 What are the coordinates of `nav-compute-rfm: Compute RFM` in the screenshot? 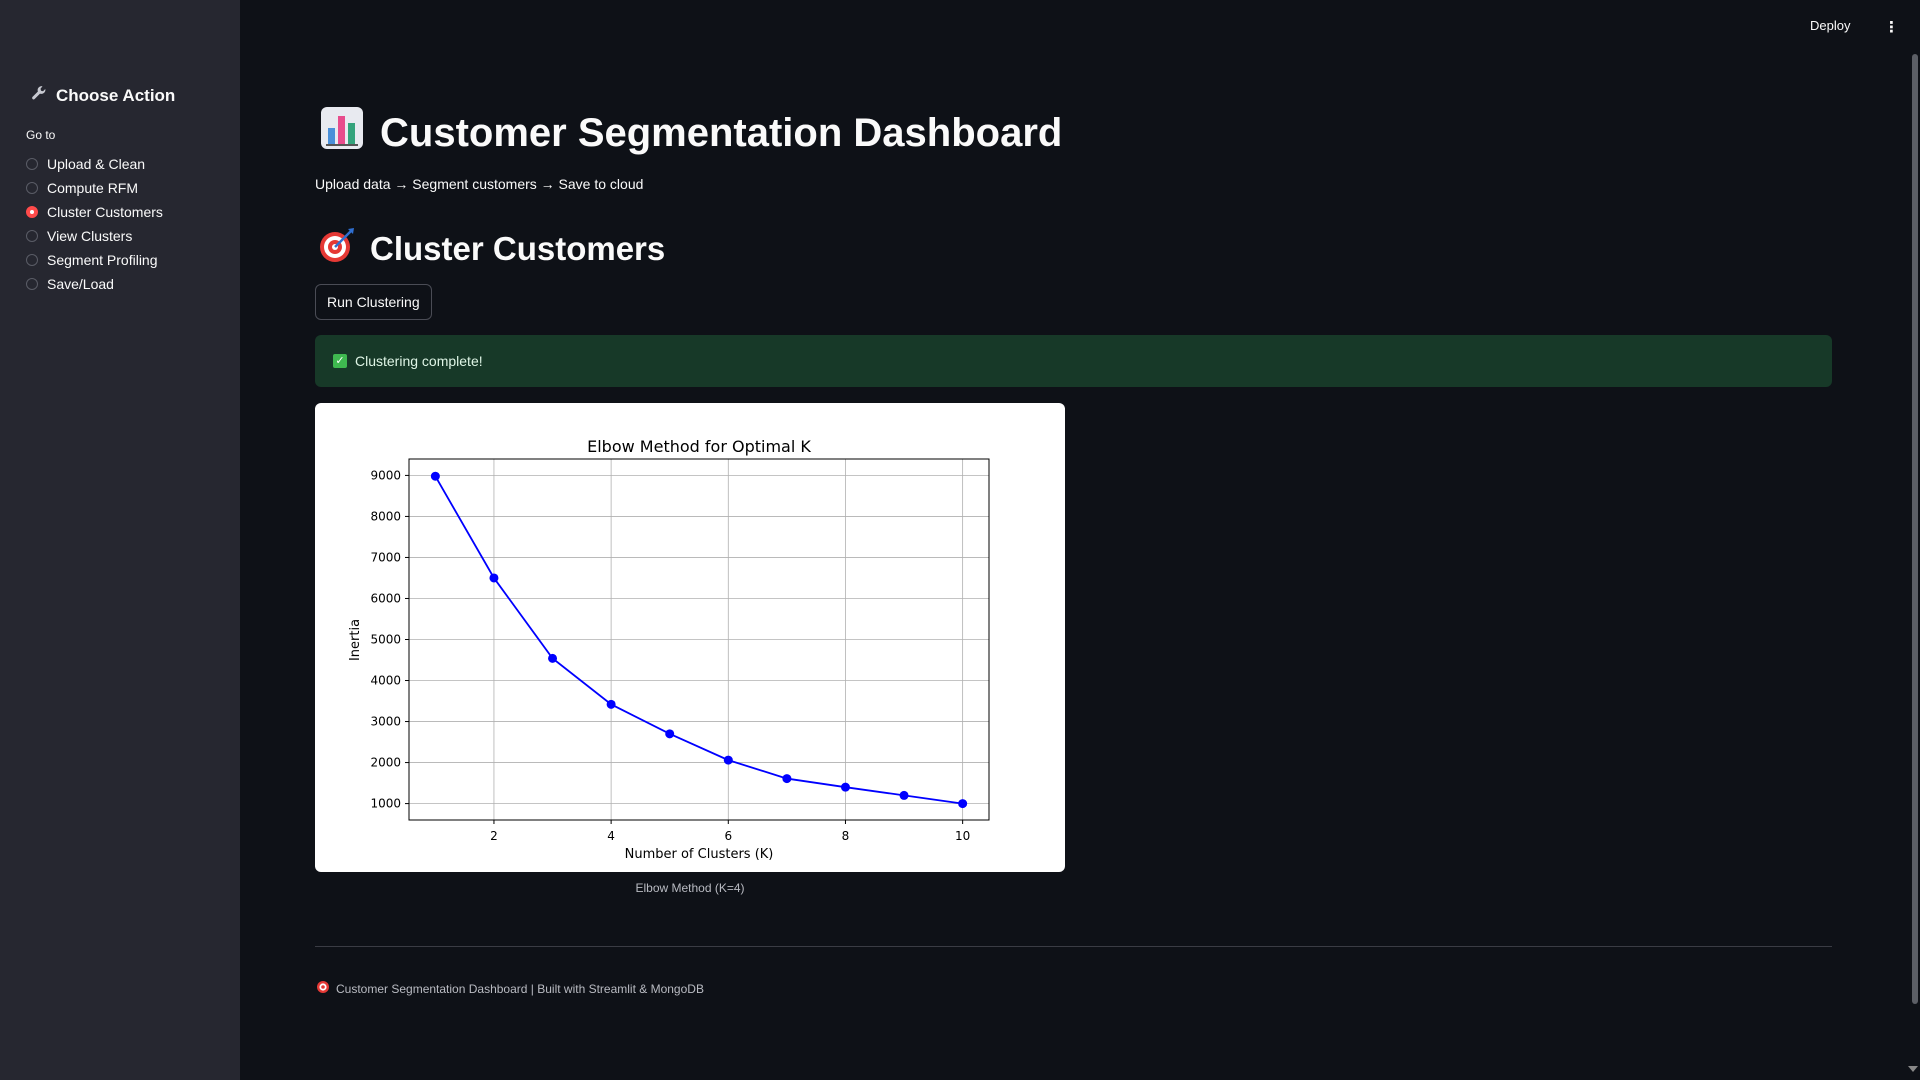 It's located at (94, 188).